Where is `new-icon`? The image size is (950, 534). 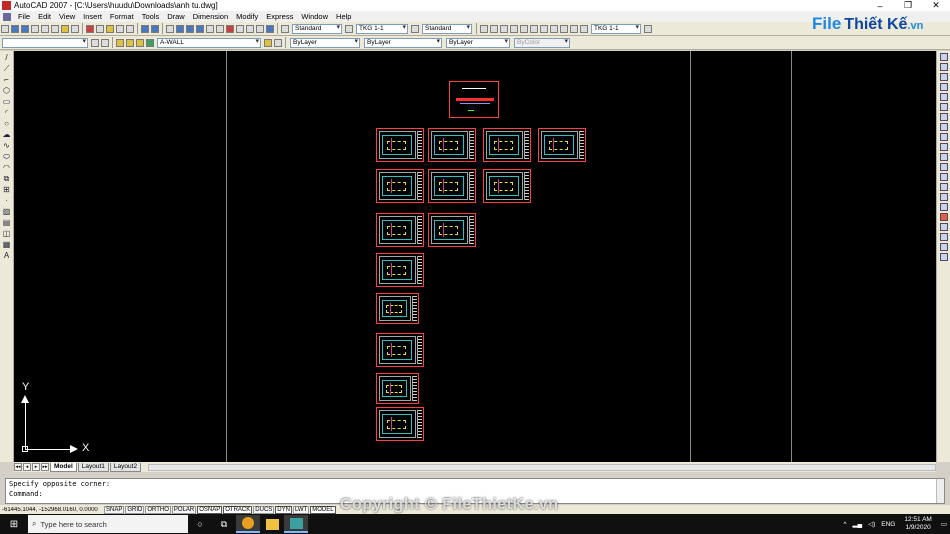 new-icon is located at coordinates (5, 28).